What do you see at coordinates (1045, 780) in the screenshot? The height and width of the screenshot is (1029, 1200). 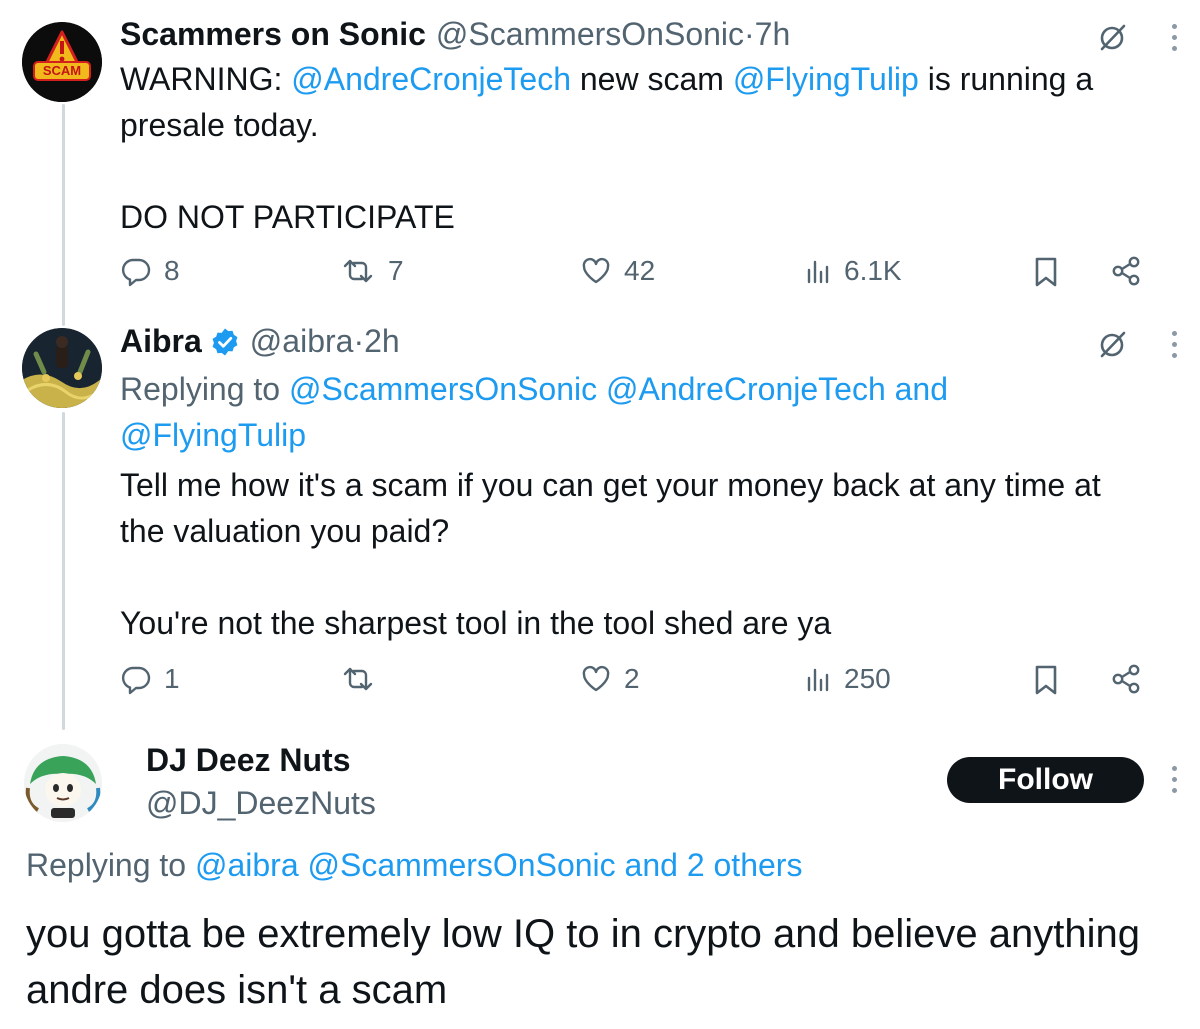 I see `follow-button: Follow` at bounding box center [1045, 780].